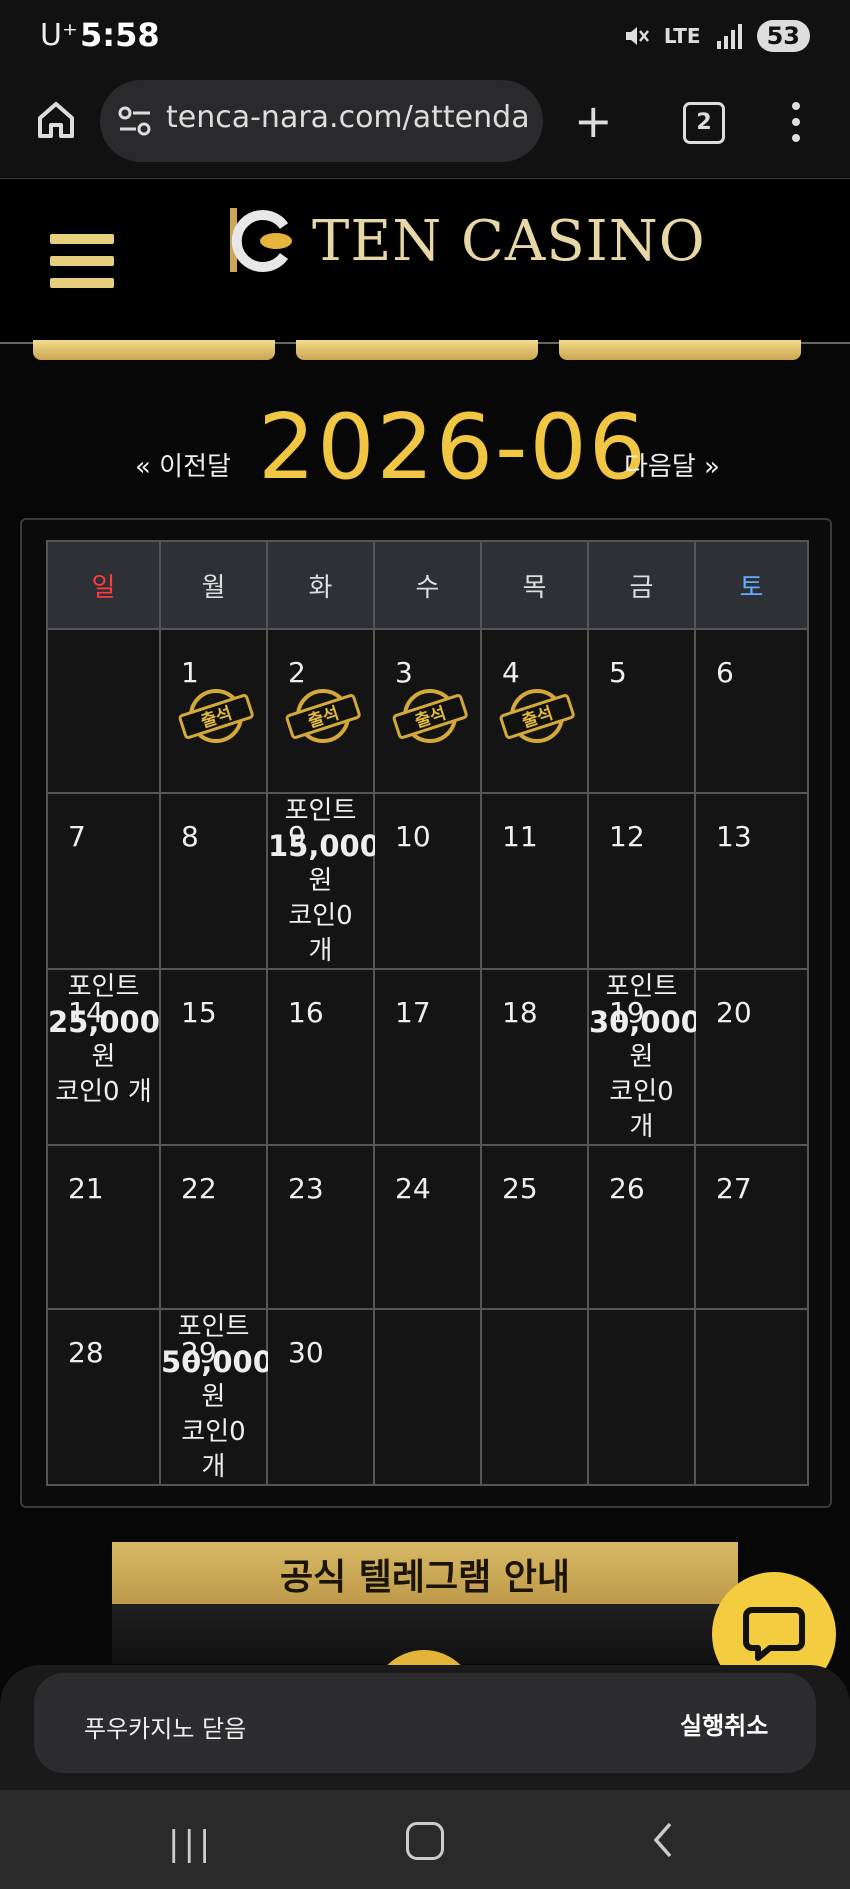 The image size is (850, 1889). Describe the element at coordinates (751, 585) in the screenshot. I see `weekday-header: 토` at that location.